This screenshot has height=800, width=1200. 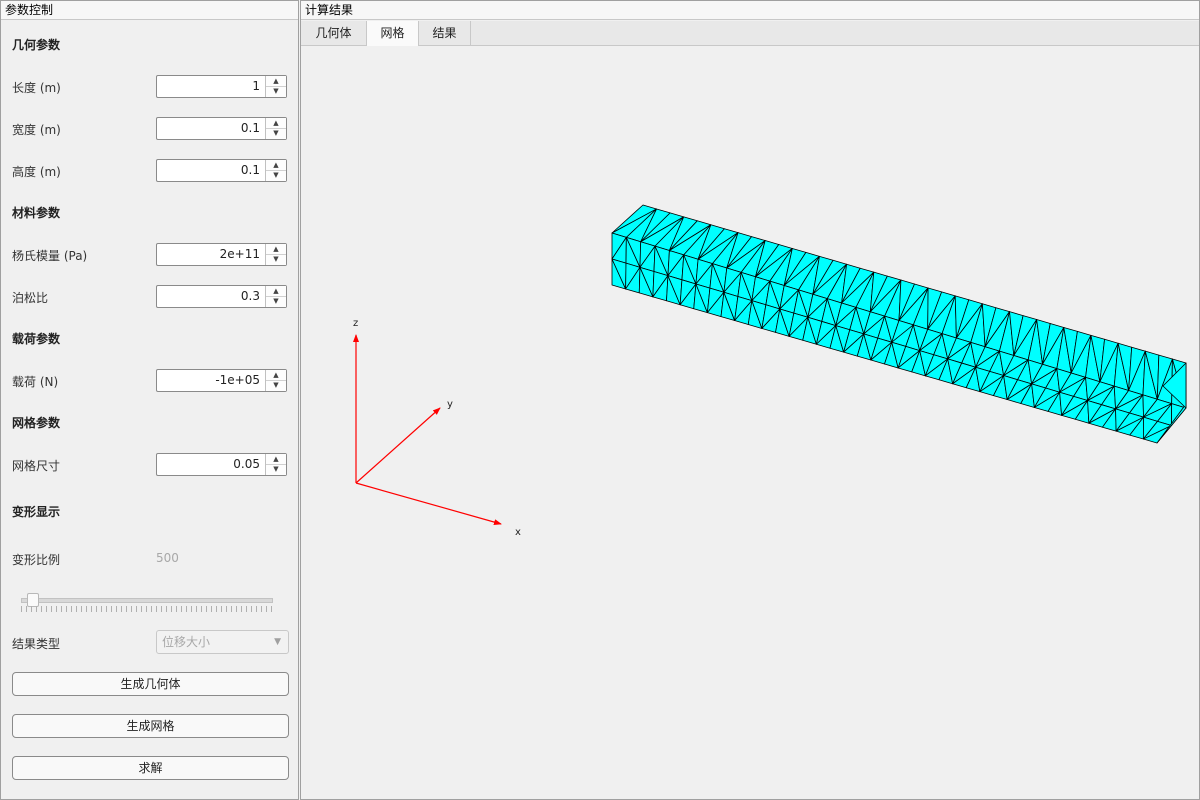 I want to click on tab-mesh: 网格, so click(x=393, y=33).